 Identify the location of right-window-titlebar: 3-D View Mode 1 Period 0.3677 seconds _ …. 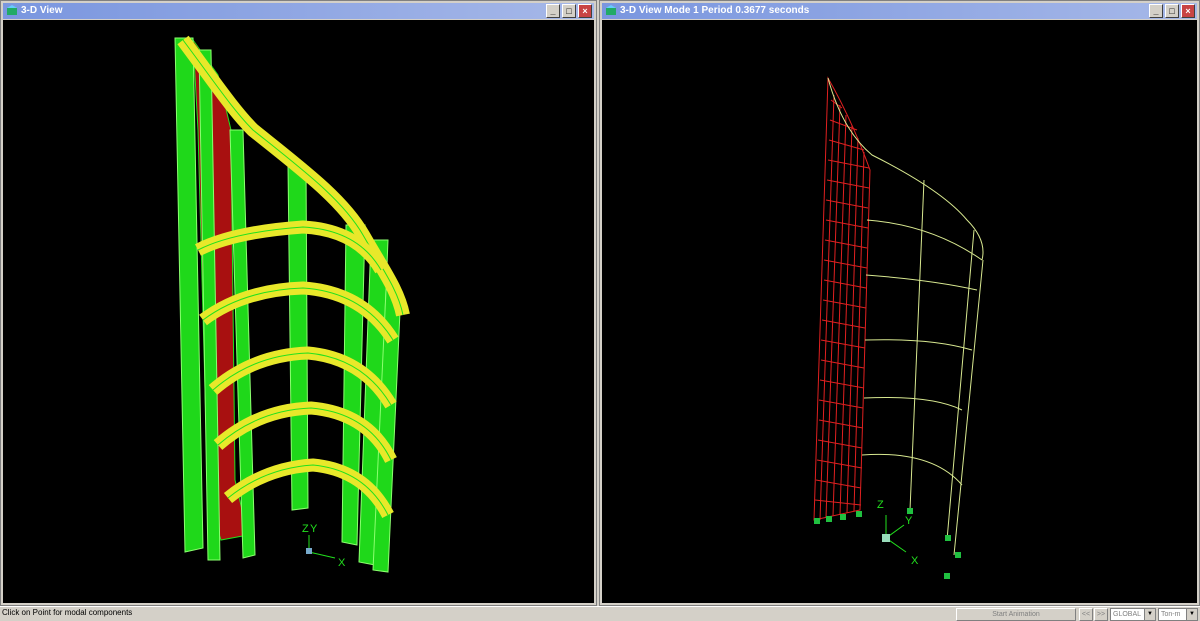
(899, 11).